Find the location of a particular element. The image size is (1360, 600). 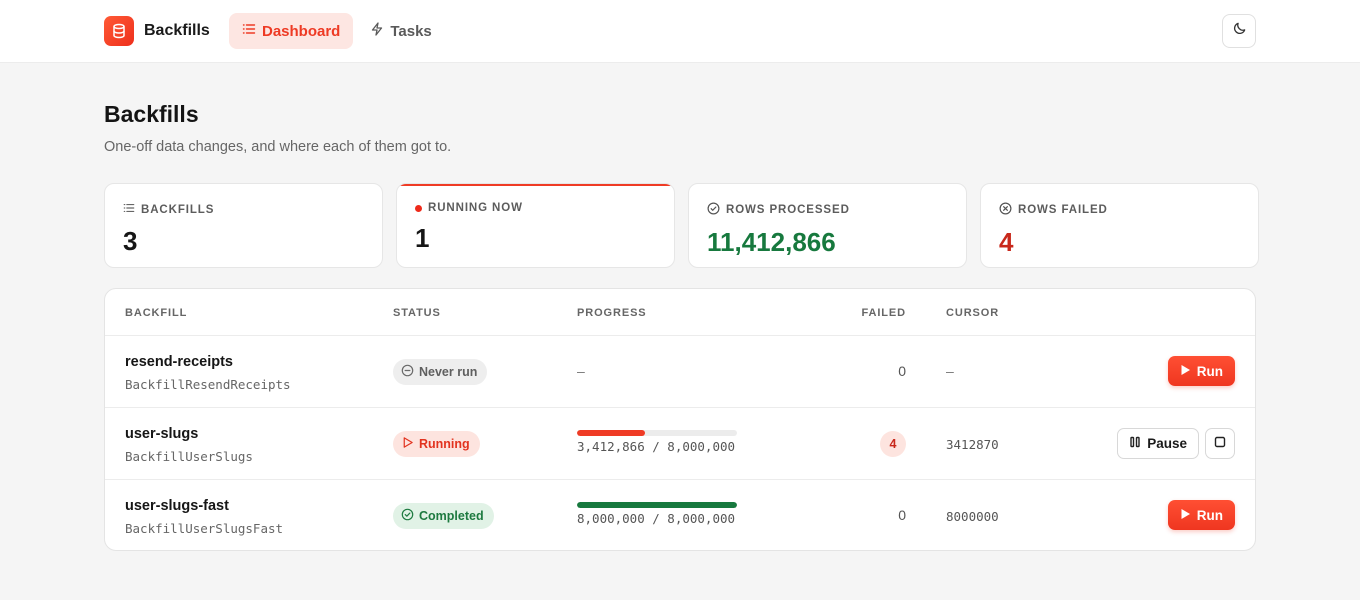

main-nav: Dashboard Tasks is located at coordinates (337, 31).